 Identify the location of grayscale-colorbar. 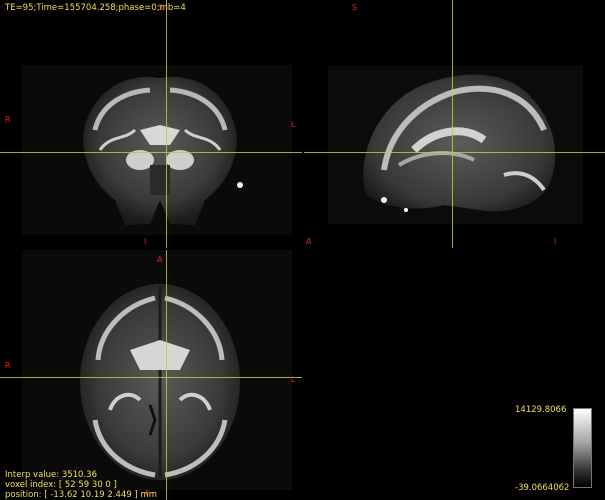
(582, 448).